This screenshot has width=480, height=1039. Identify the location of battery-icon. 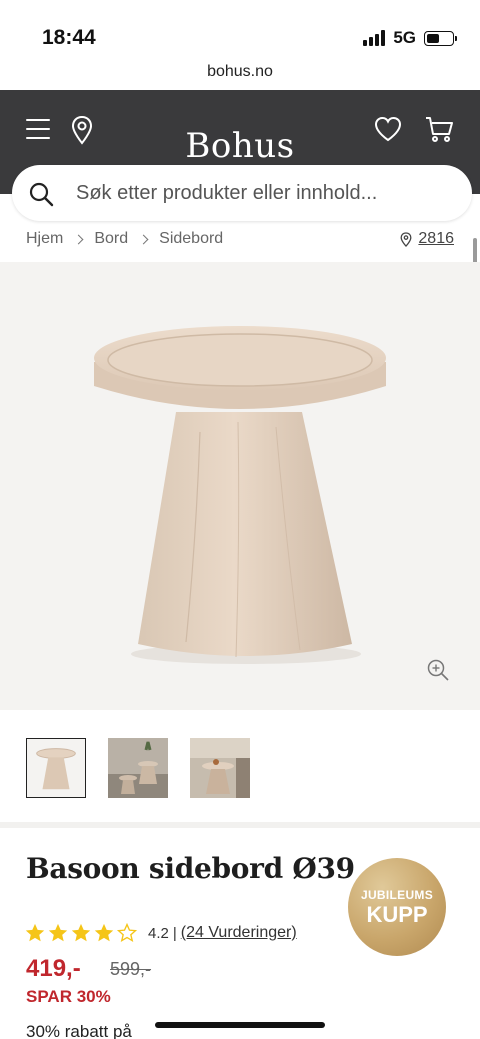
(440, 38).